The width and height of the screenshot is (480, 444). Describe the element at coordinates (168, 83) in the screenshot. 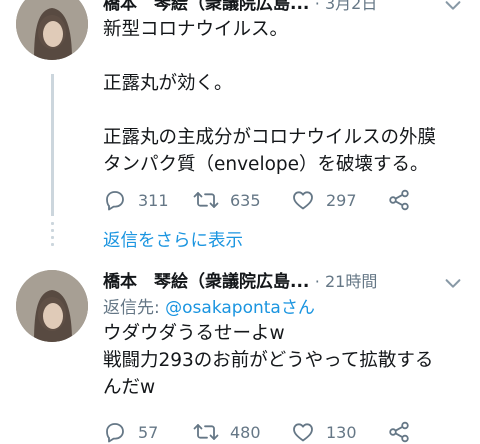

I see `tweet-text-line: 正露丸が効く。` at that location.